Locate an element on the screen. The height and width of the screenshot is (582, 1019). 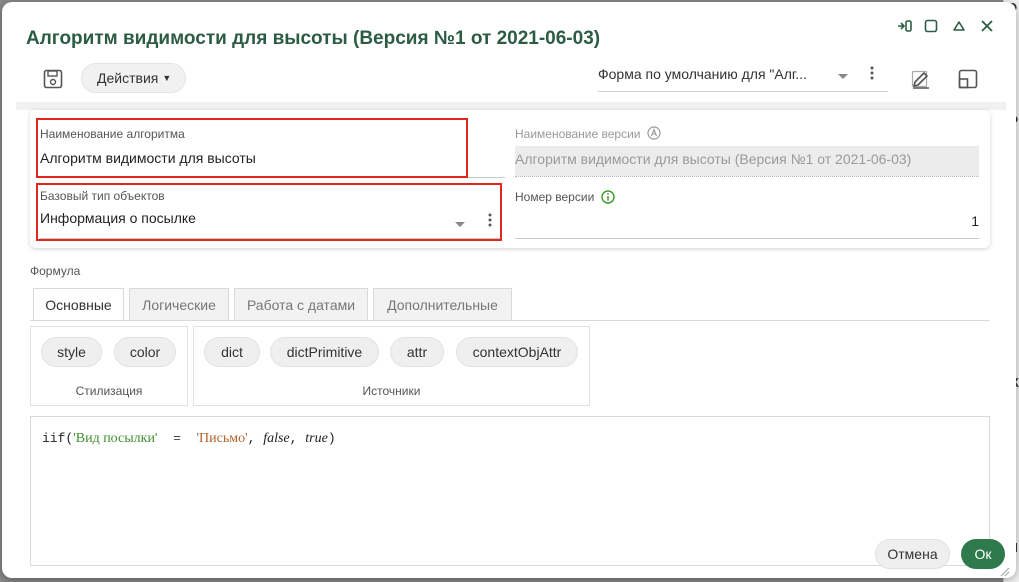
sources-group-caption: Источники is located at coordinates (391, 391).